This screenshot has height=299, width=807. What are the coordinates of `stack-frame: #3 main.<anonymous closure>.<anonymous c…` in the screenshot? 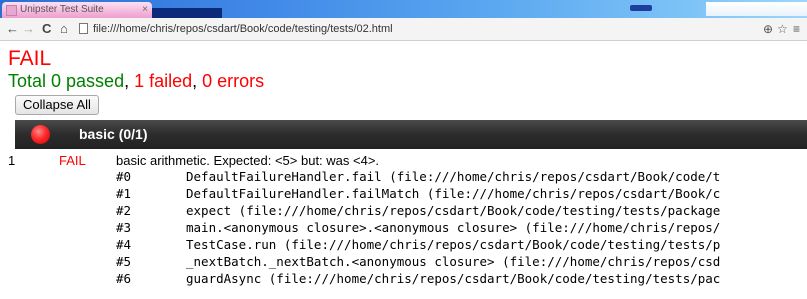 It's located at (403, 227).